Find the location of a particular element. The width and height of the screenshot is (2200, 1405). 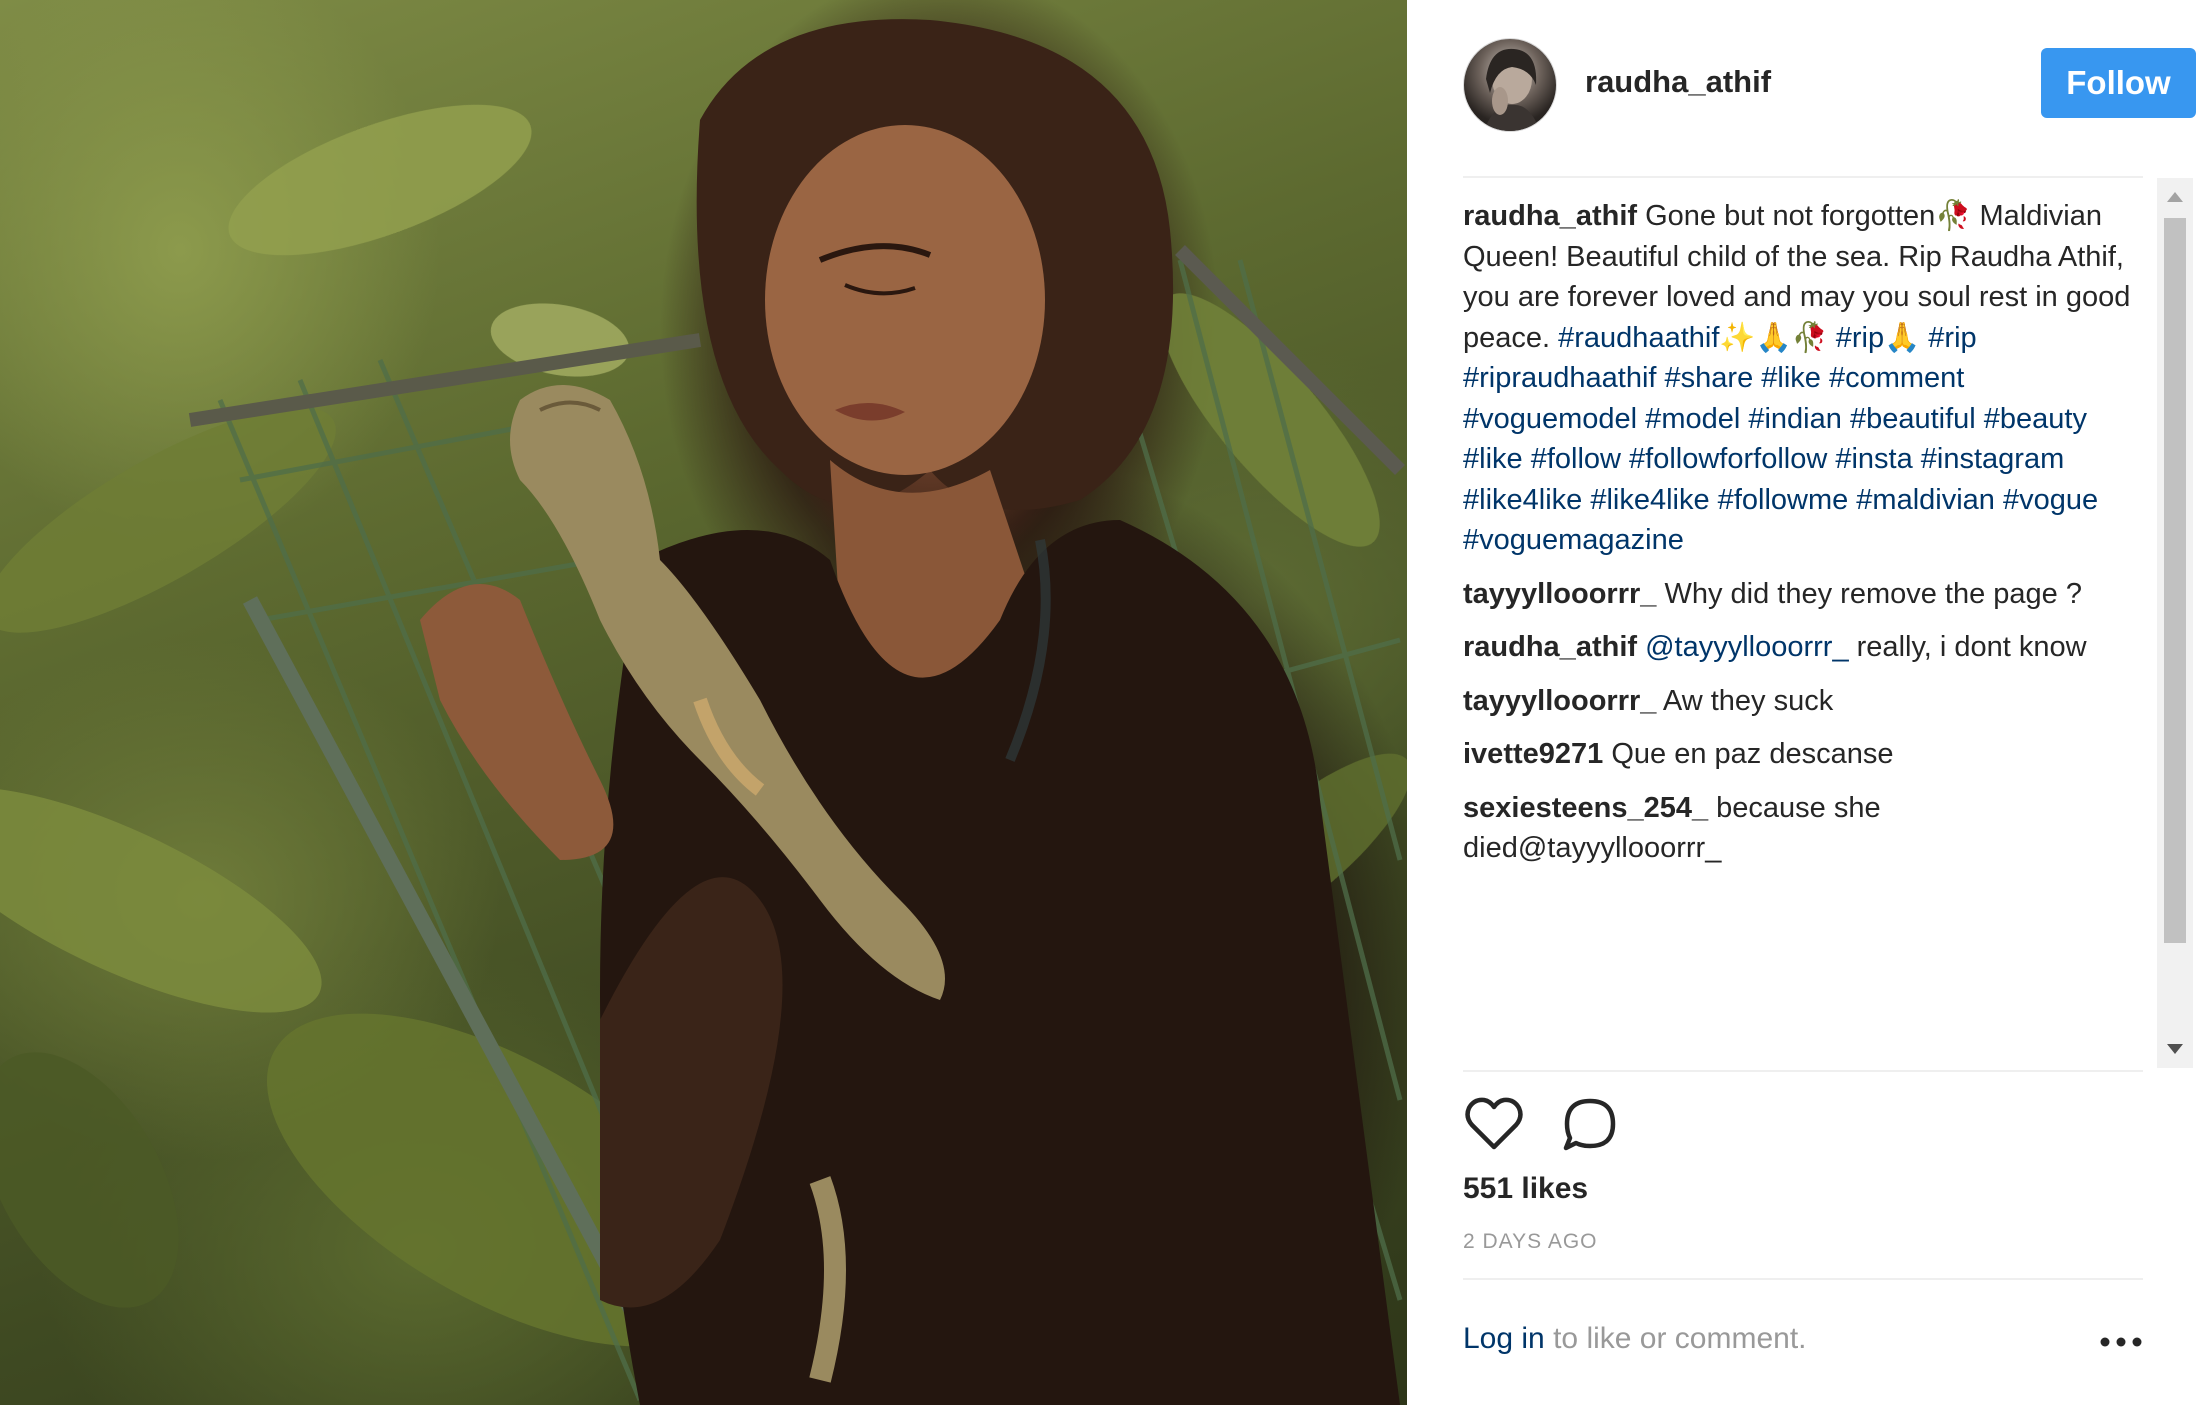

heart-icon is located at coordinates (1494, 1125).